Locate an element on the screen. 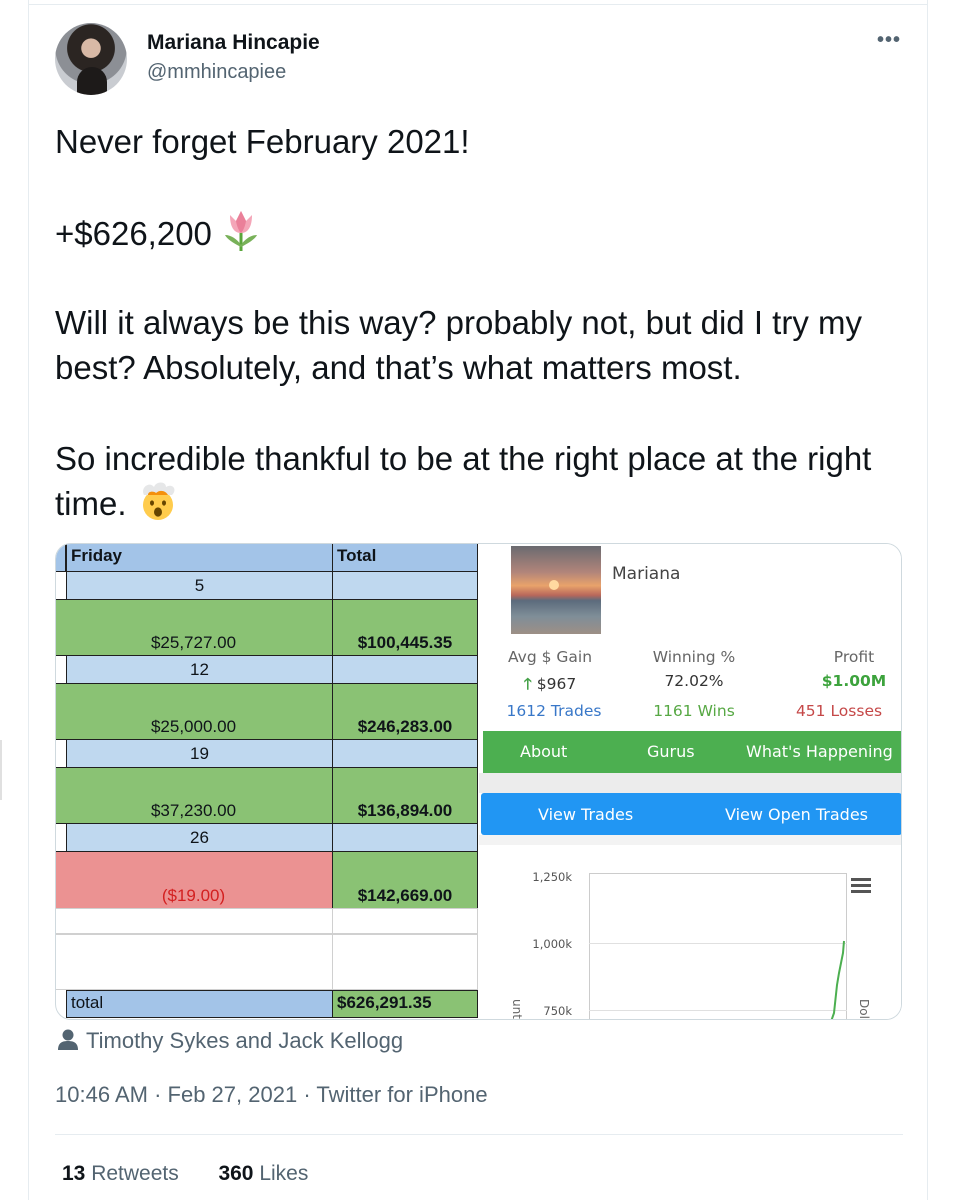 The image size is (974, 1200). profile-name: Mariana is located at coordinates (646, 574).